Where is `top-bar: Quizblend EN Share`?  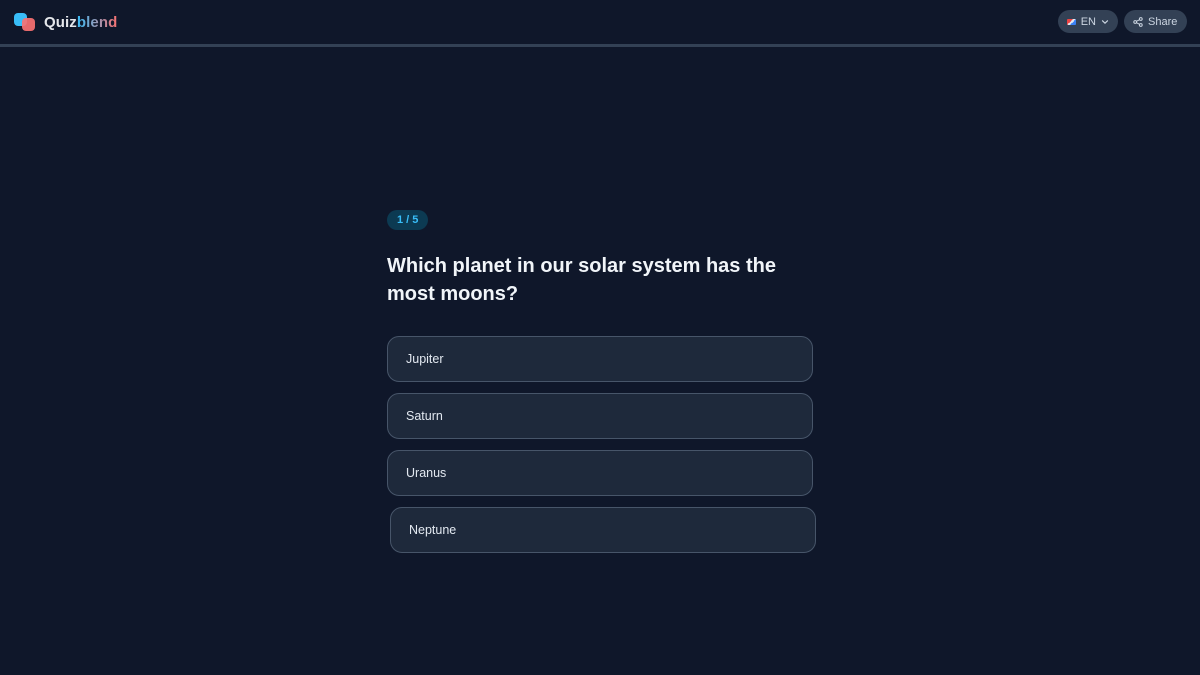 top-bar: Quizblend EN Share is located at coordinates (600, 22).